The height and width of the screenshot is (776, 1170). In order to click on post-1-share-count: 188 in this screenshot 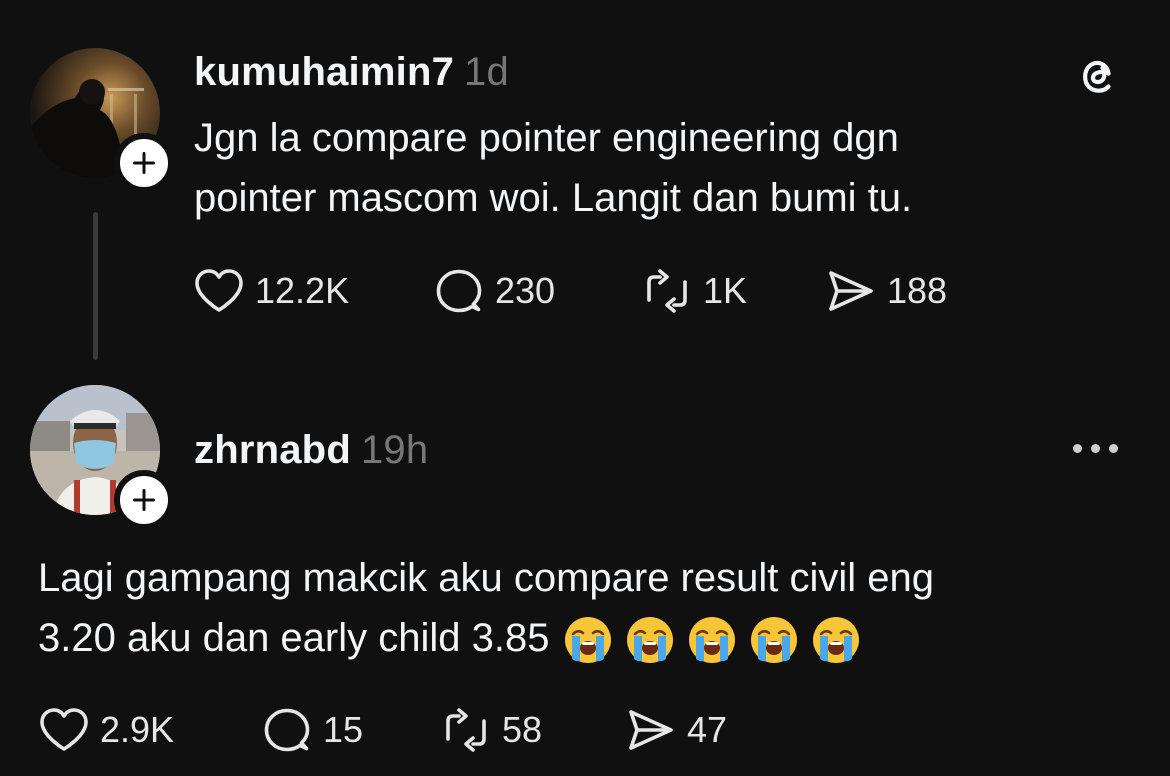, I will do `click(917, 290)`.